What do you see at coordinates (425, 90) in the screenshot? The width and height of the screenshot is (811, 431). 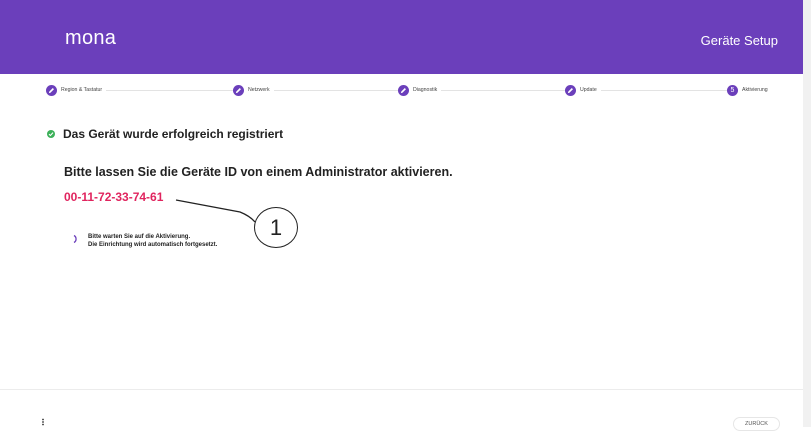 I see `step-label: Diagnostik` at bounding box center [425, 90].